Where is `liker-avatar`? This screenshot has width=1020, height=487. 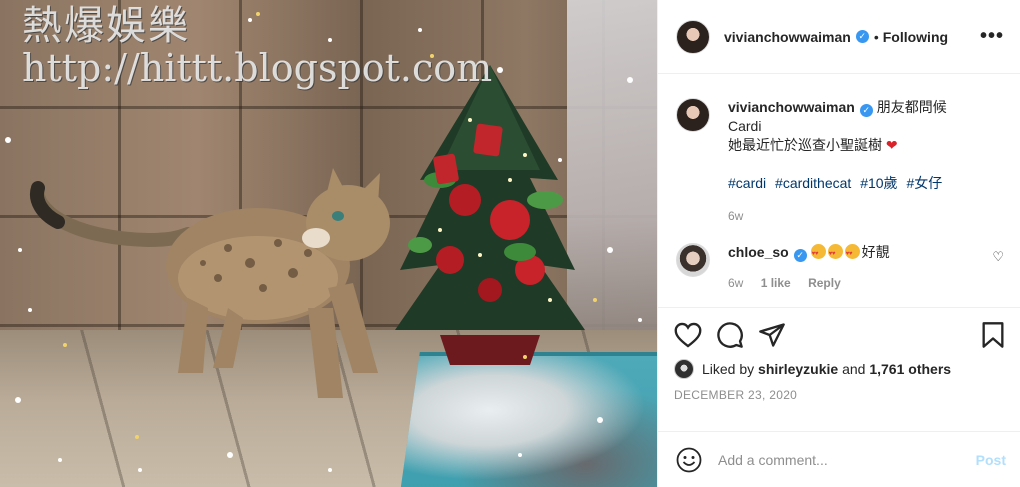
liker-avatar is located at coordinates (684, 369).